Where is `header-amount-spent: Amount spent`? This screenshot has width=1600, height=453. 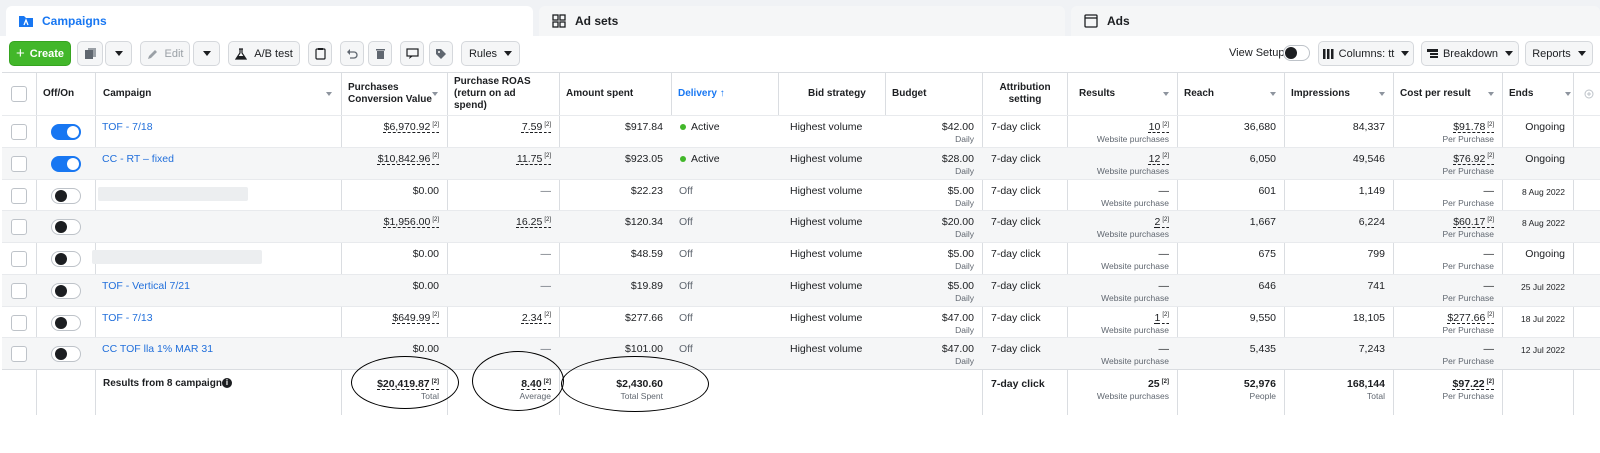 header-amount-spent: Amount spent is located at coordinates (616, 94).